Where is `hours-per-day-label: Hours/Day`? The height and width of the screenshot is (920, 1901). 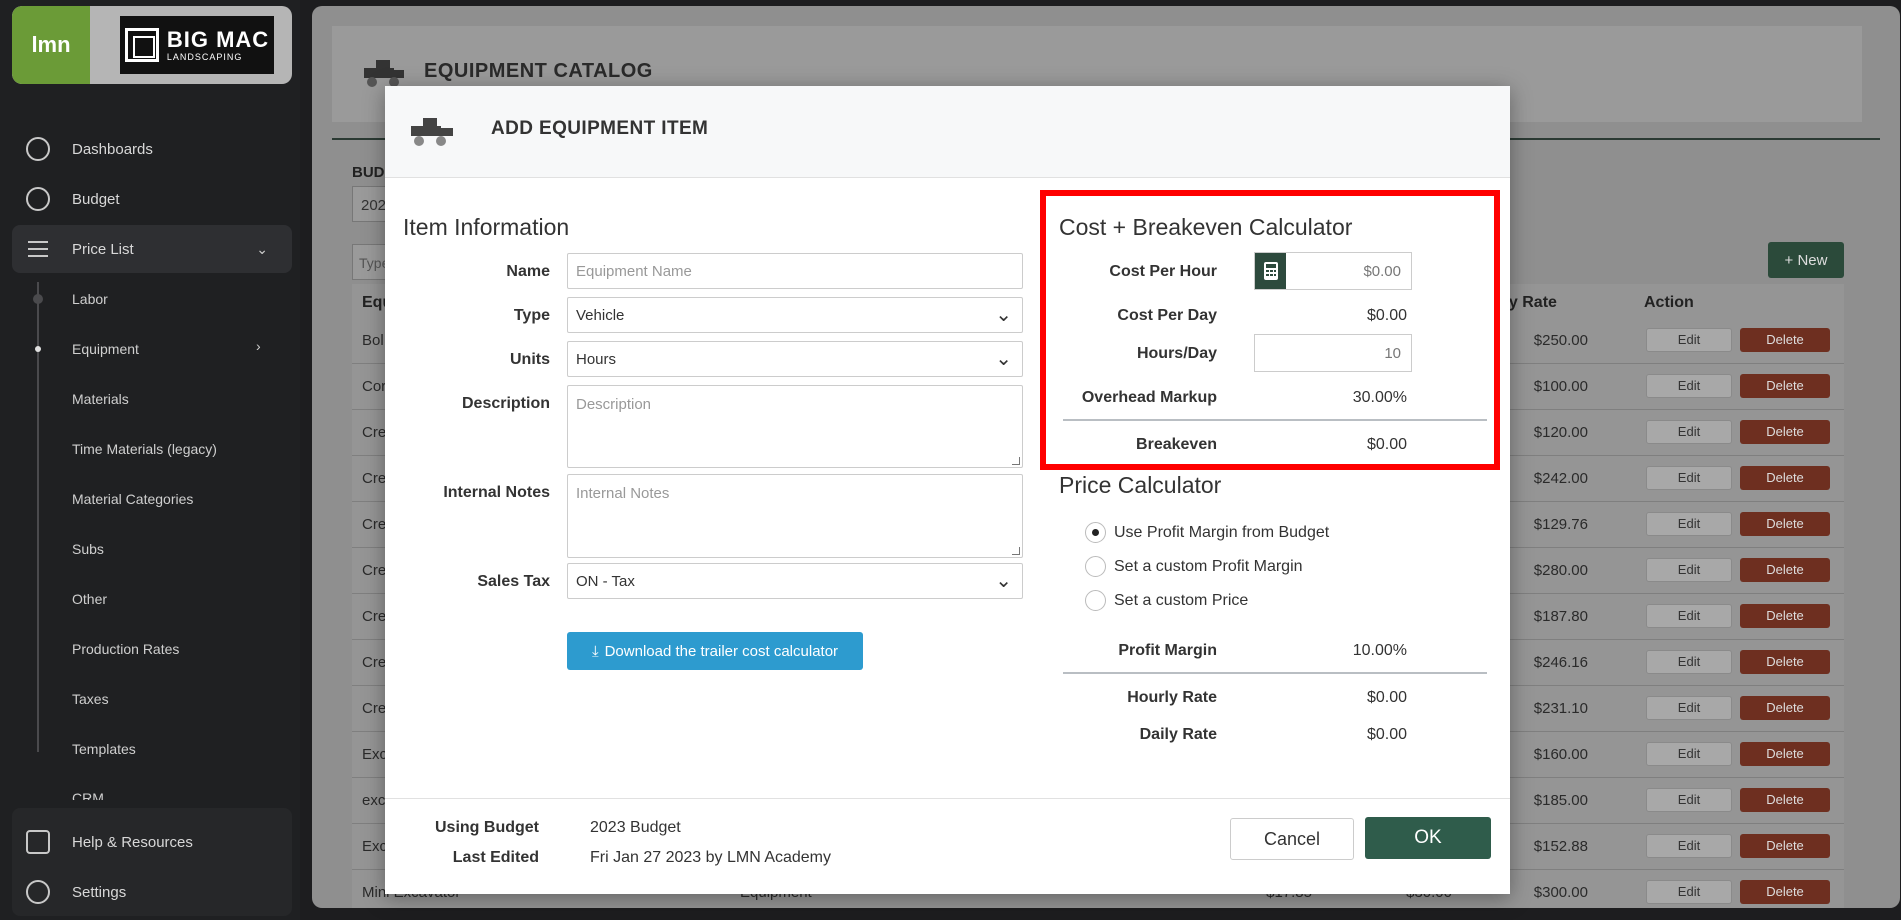
hours-per-day-label: Hours/Day is located at coordinates (1176, 353).